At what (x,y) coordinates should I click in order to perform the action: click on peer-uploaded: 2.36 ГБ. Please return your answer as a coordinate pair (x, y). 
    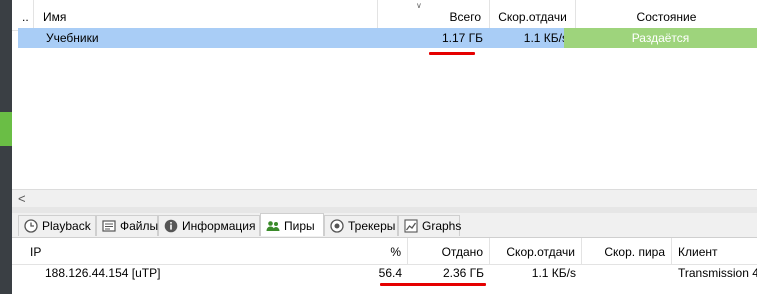
    Looking at the image, I should click on (463, 273).